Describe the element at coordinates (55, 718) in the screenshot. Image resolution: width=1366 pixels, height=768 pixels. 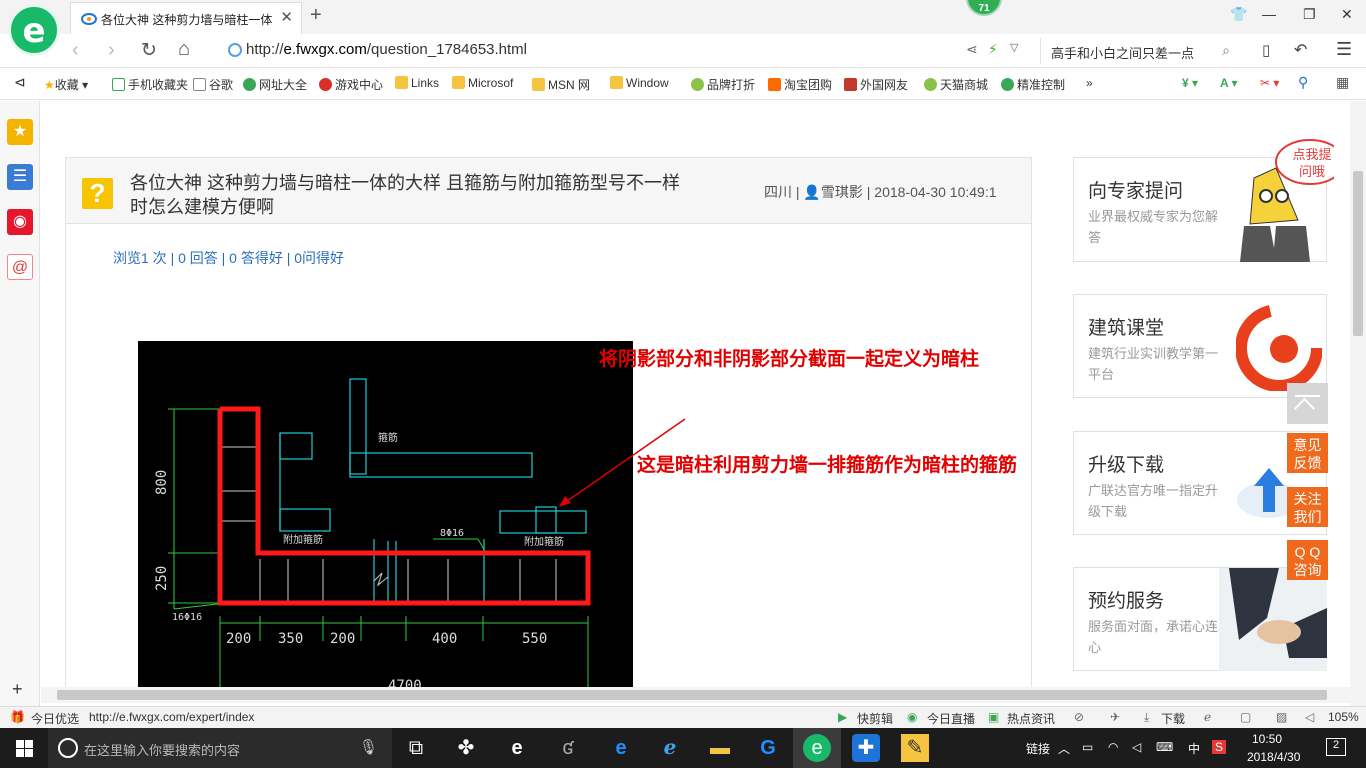
I see `today-pick: 今日优选` at that location.